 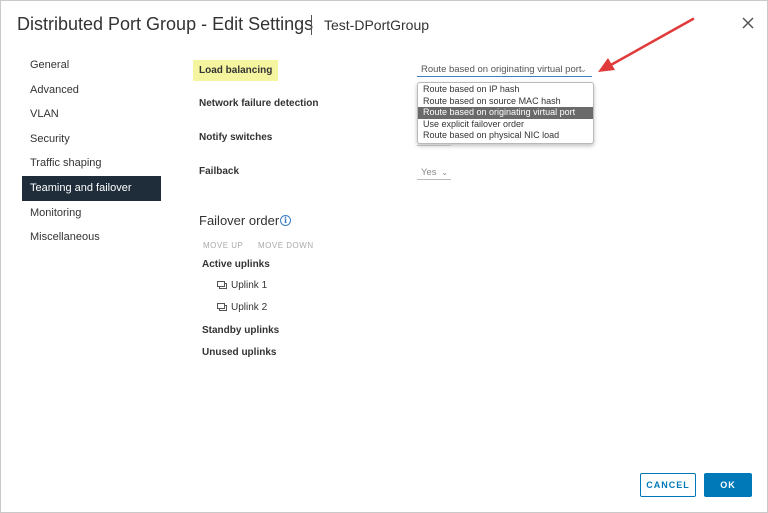 I want to click on option-originating-virtual-port: Route based on originating virtual port, so click(x=505, y=113).